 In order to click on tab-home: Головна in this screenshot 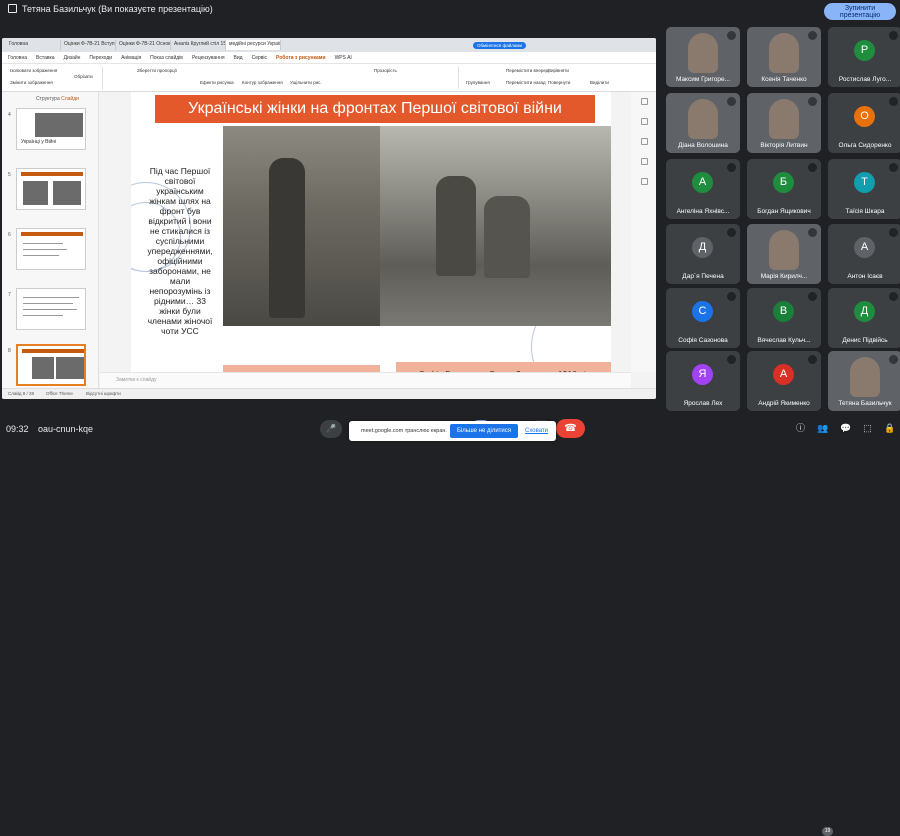, I will do `click(33, 45)`.